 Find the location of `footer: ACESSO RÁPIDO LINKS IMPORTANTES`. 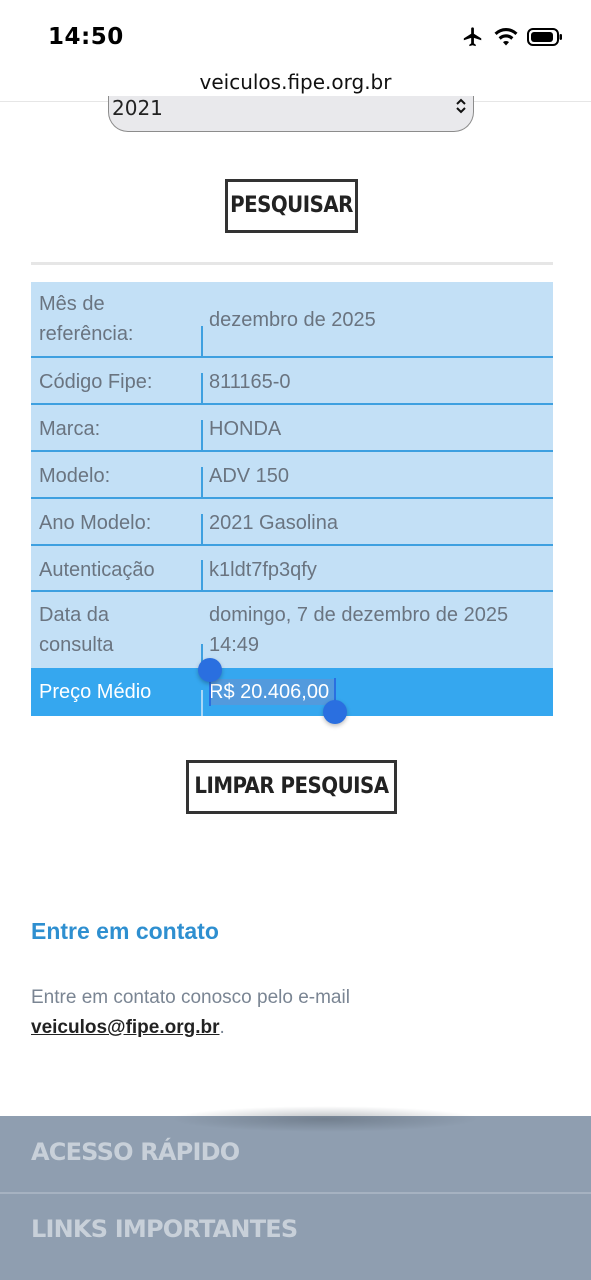

footer: ACESSO RÁPIDO LINKS IMPORTANTES is located at coordinates (295, 1198).